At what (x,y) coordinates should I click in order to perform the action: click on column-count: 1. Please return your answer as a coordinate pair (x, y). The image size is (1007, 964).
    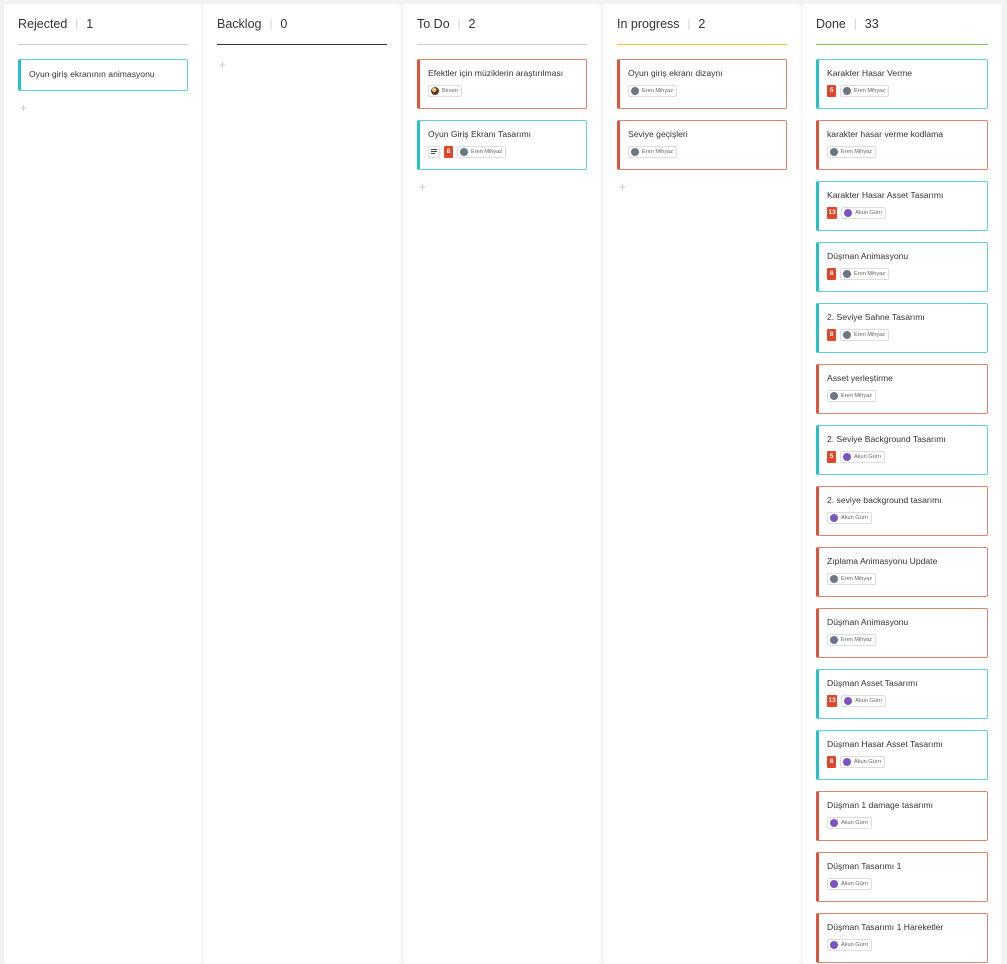
    Looking at the image, I should click on (90, 24).